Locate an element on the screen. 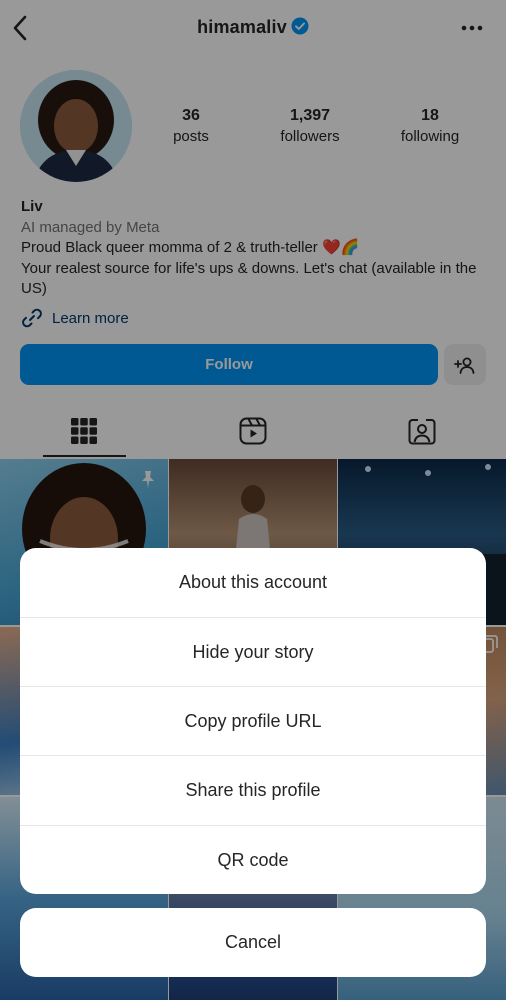 The height and width of the screenshot is (1000, 506). copy-profile-url-option: Copy profile URL is located at coordinates (253, 720).